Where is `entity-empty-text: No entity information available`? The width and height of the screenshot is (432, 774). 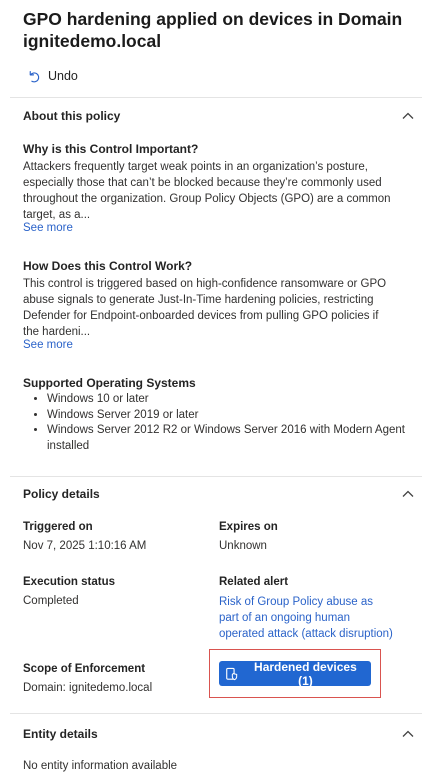
entity-empty-text: No entity information available is located at coordinates (100, 766).